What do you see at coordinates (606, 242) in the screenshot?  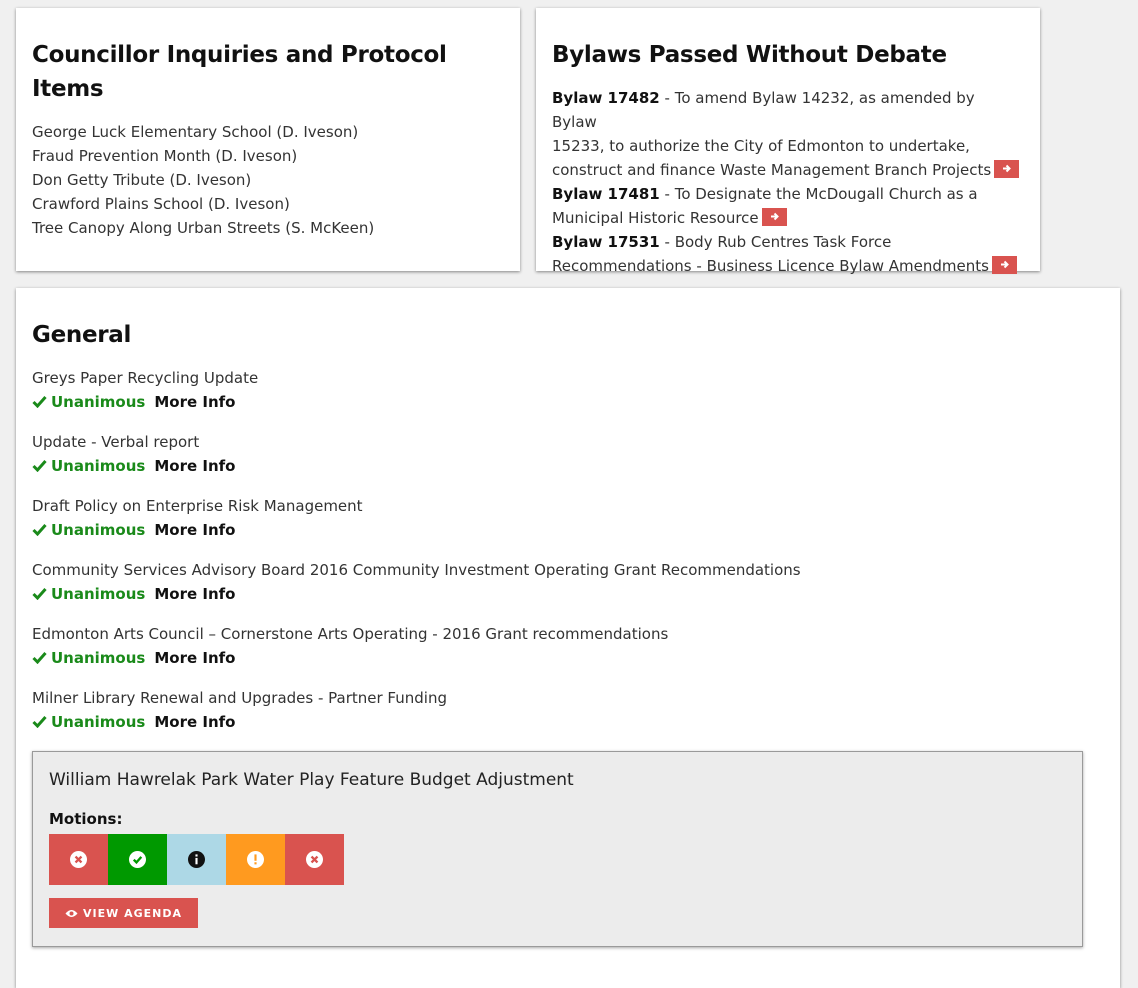 I see `bylaw-number: Bylaw 17531` at bounding box center [606, 242].